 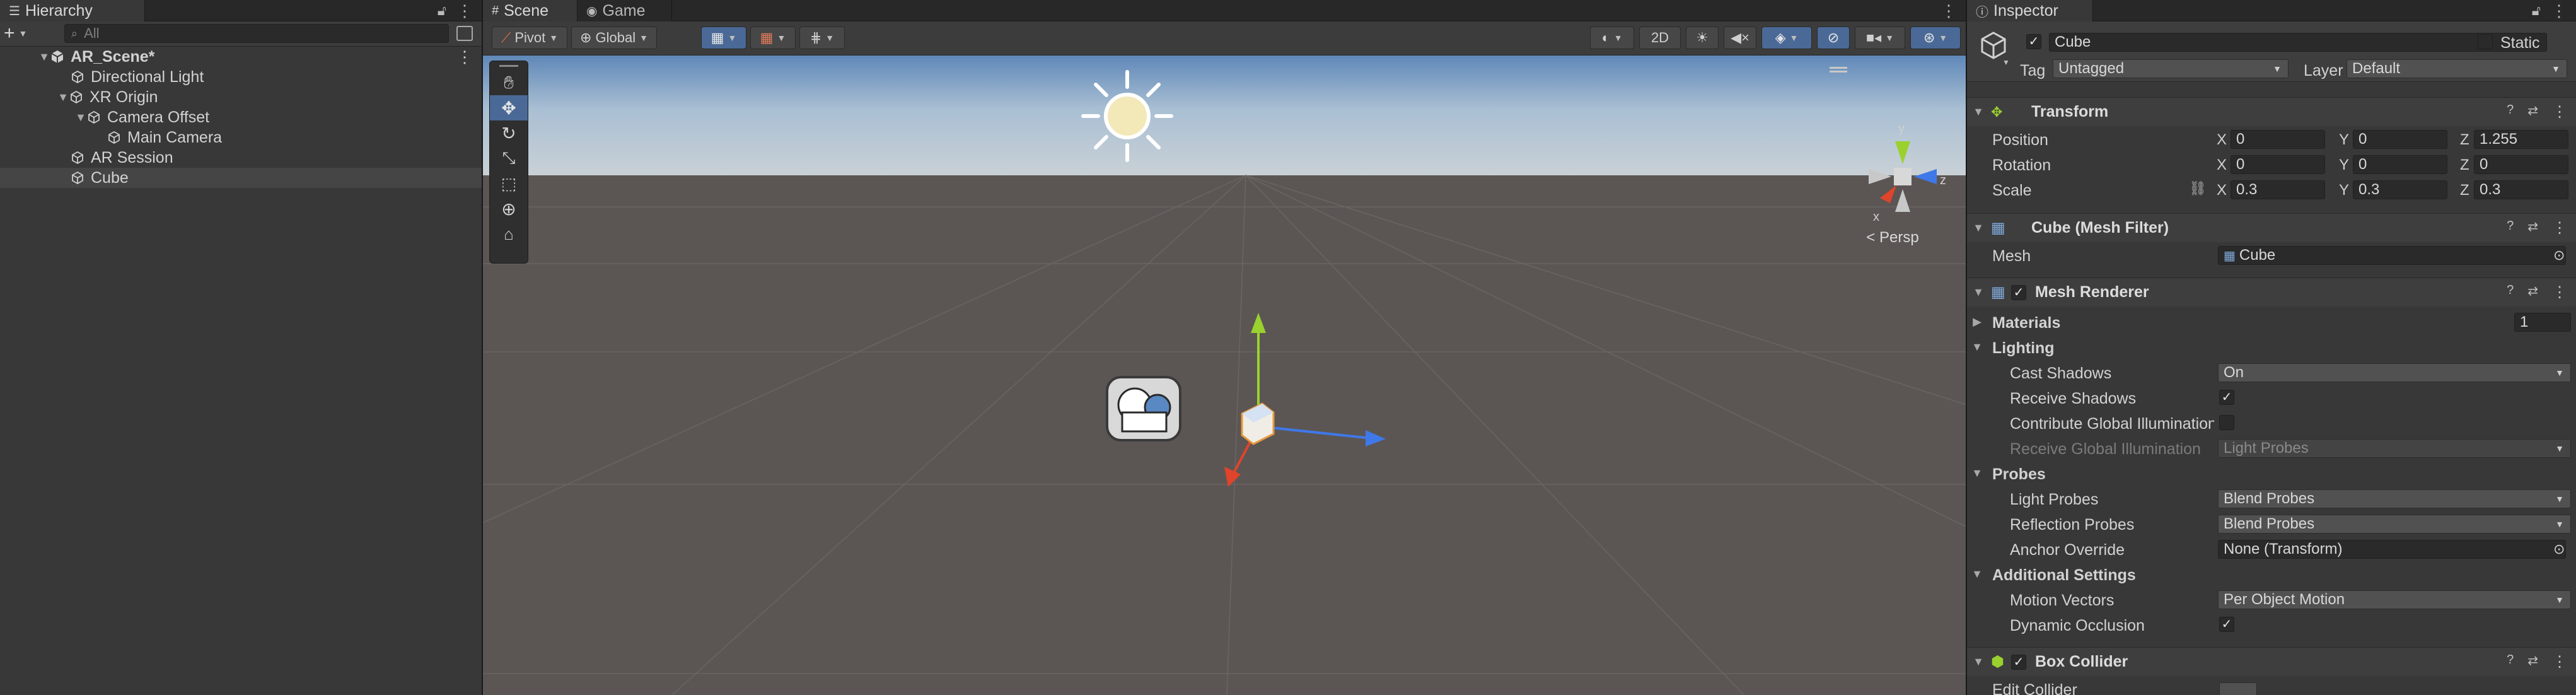 What do you see at coordinates (2226, 397) in the screenshot?
I see `receive-shadows-checkbox: ✓` at bounding box center [2226, 397].